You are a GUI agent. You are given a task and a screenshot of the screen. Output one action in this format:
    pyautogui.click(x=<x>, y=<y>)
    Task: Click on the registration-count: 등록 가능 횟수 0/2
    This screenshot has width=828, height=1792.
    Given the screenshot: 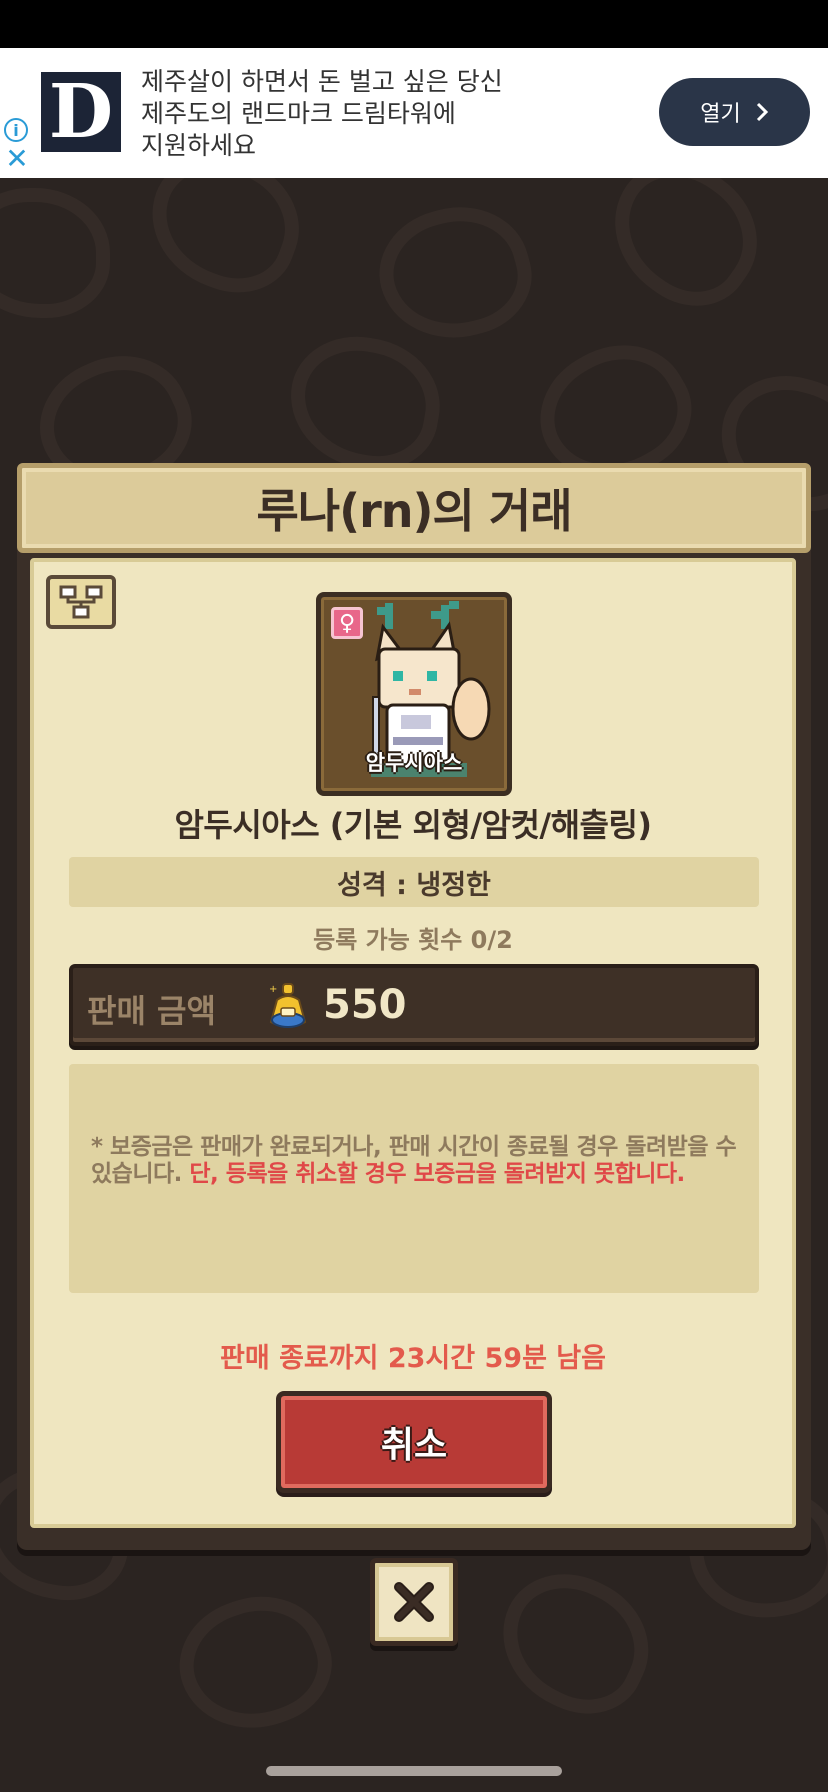 What is the action you would take?
    pyautogui.click(x=413, y=940)
    